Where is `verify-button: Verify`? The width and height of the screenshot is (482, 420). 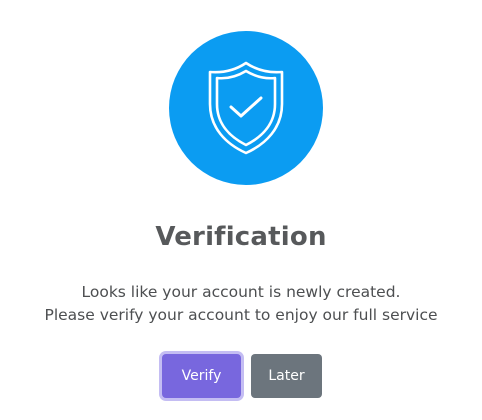
verify-button: Verify is located at coordinates (201, 376).